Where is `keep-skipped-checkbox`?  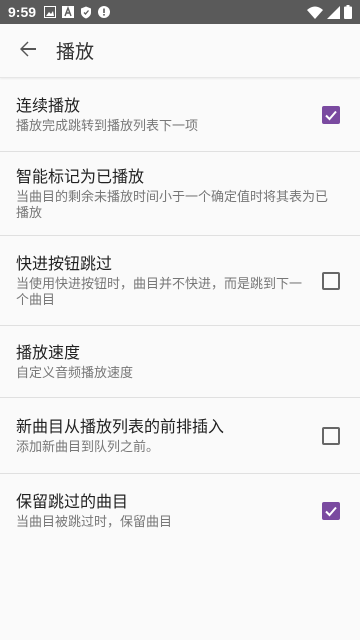 keep-skipped-checkbox is located at coordinates (331, 511).